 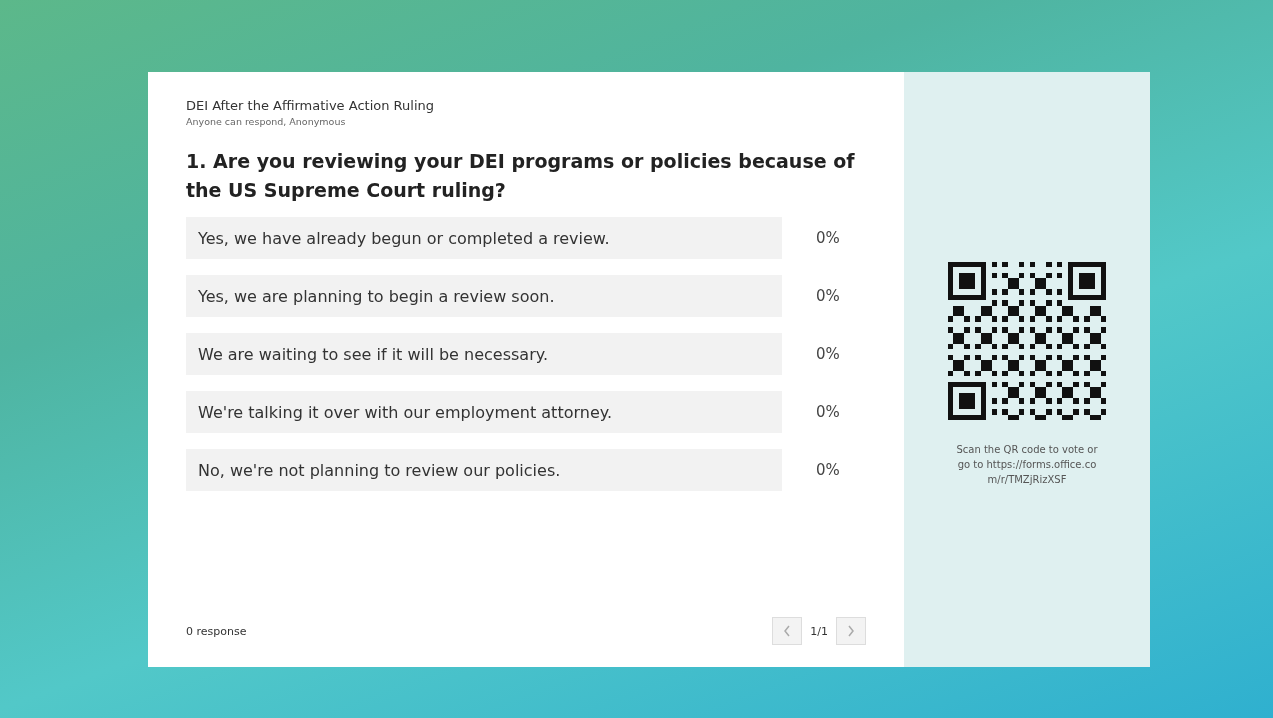 I want to click on page-indicator: 1/1, so click(x=819, y=631).